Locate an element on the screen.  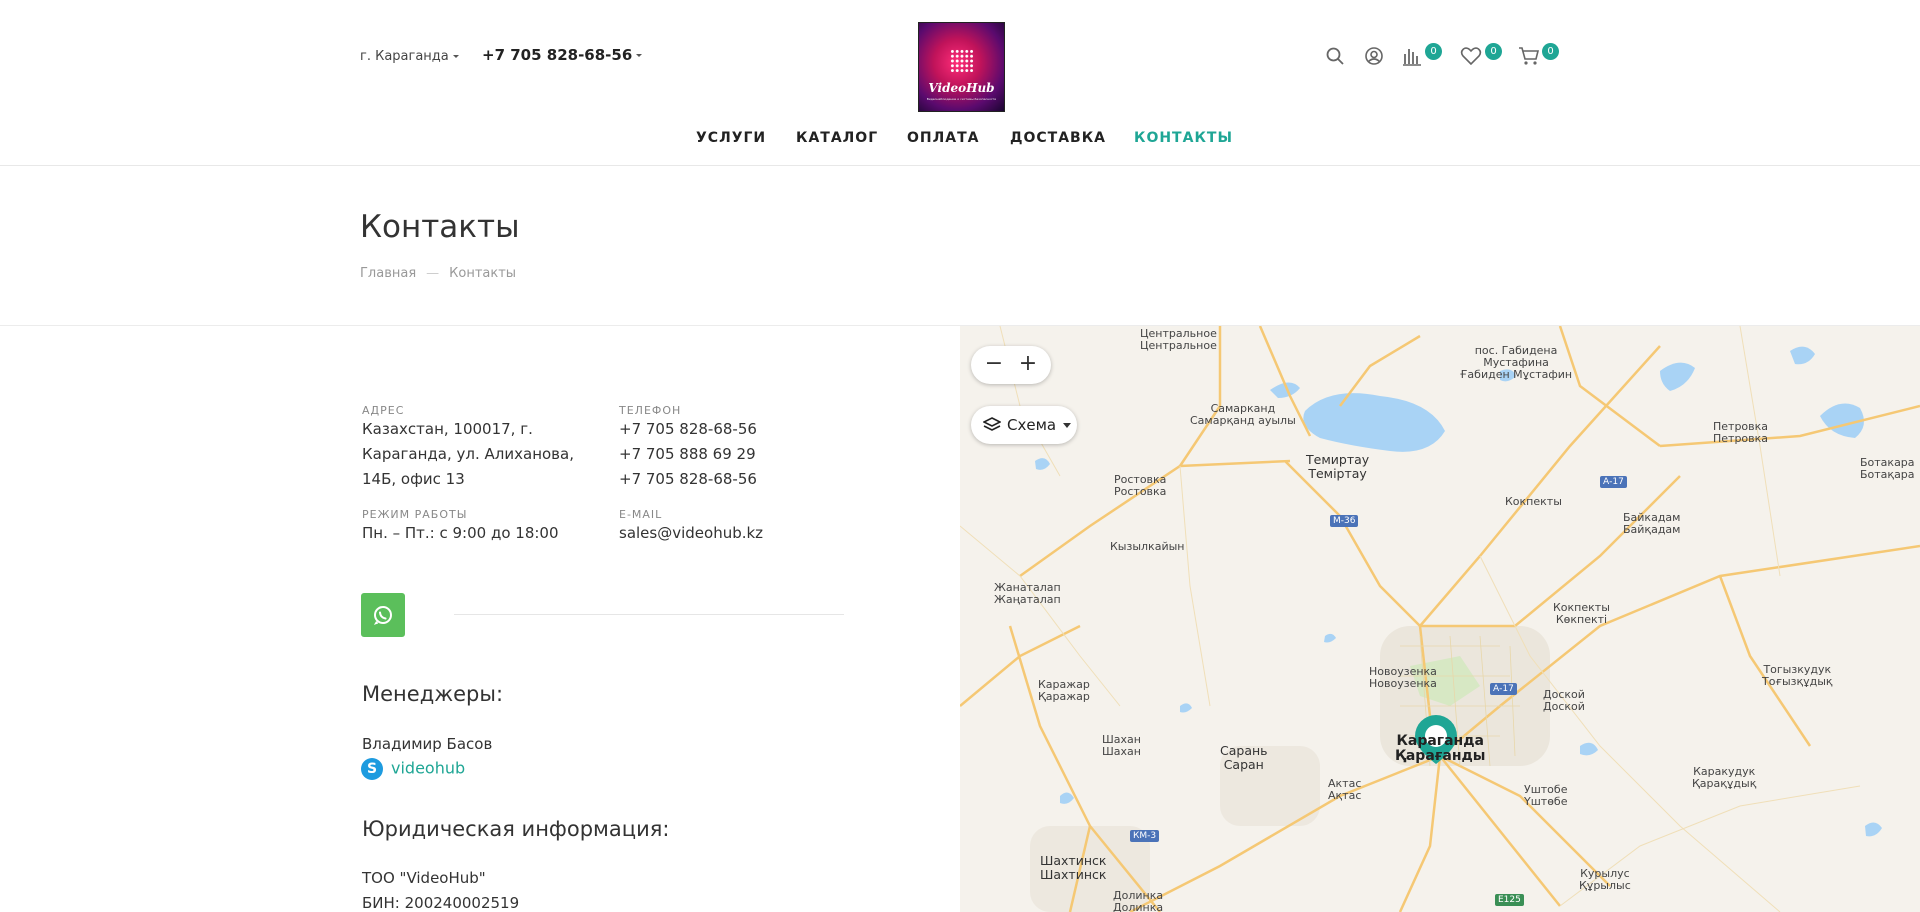
address-line: 14Б, офис 13 is located at coordinates (413, 479).